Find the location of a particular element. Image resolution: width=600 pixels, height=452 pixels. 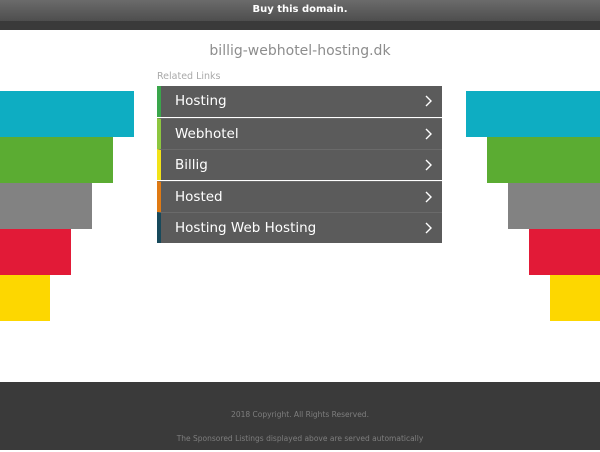

related-link-hosting-web-hosting: Hosting Web Hosting is located at coordinates (299, 228).